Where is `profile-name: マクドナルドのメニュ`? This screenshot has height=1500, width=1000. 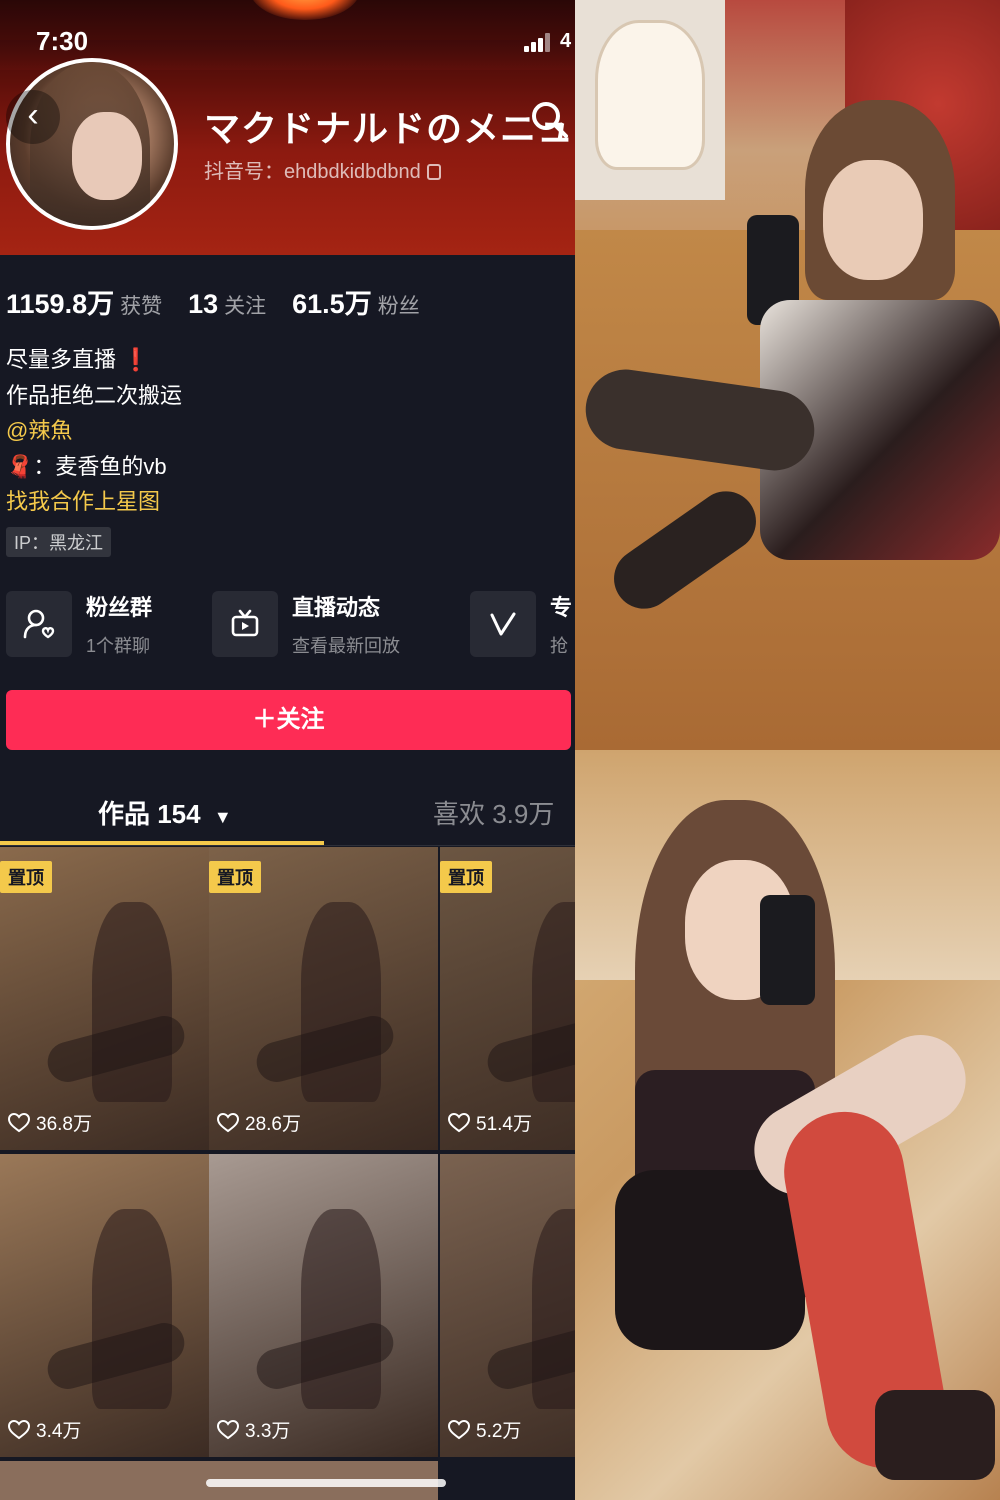 profile-name: マクドナルドのメニュ is located at coordinates (389, 128).